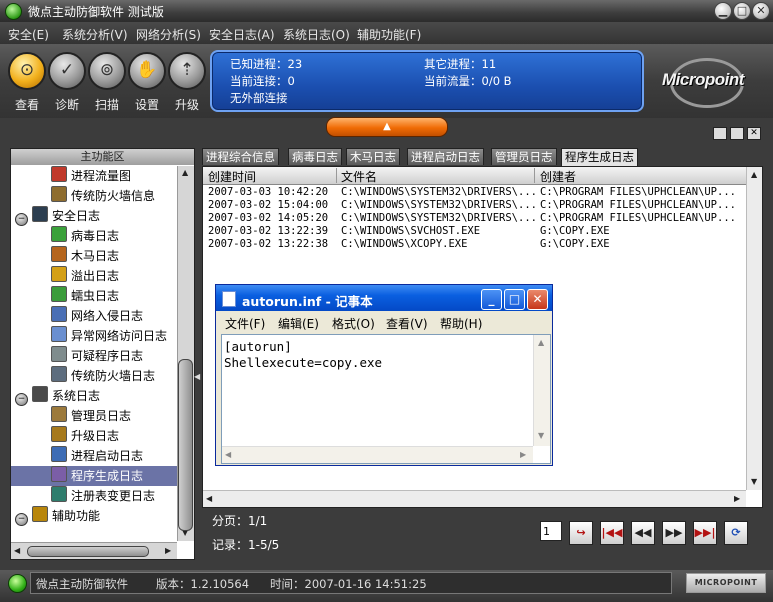 This screenshot has height=602, width=773. Describe the element at coordinates (88, 551) in the screenshot. I see `left-hscroll-thumb` at that location.